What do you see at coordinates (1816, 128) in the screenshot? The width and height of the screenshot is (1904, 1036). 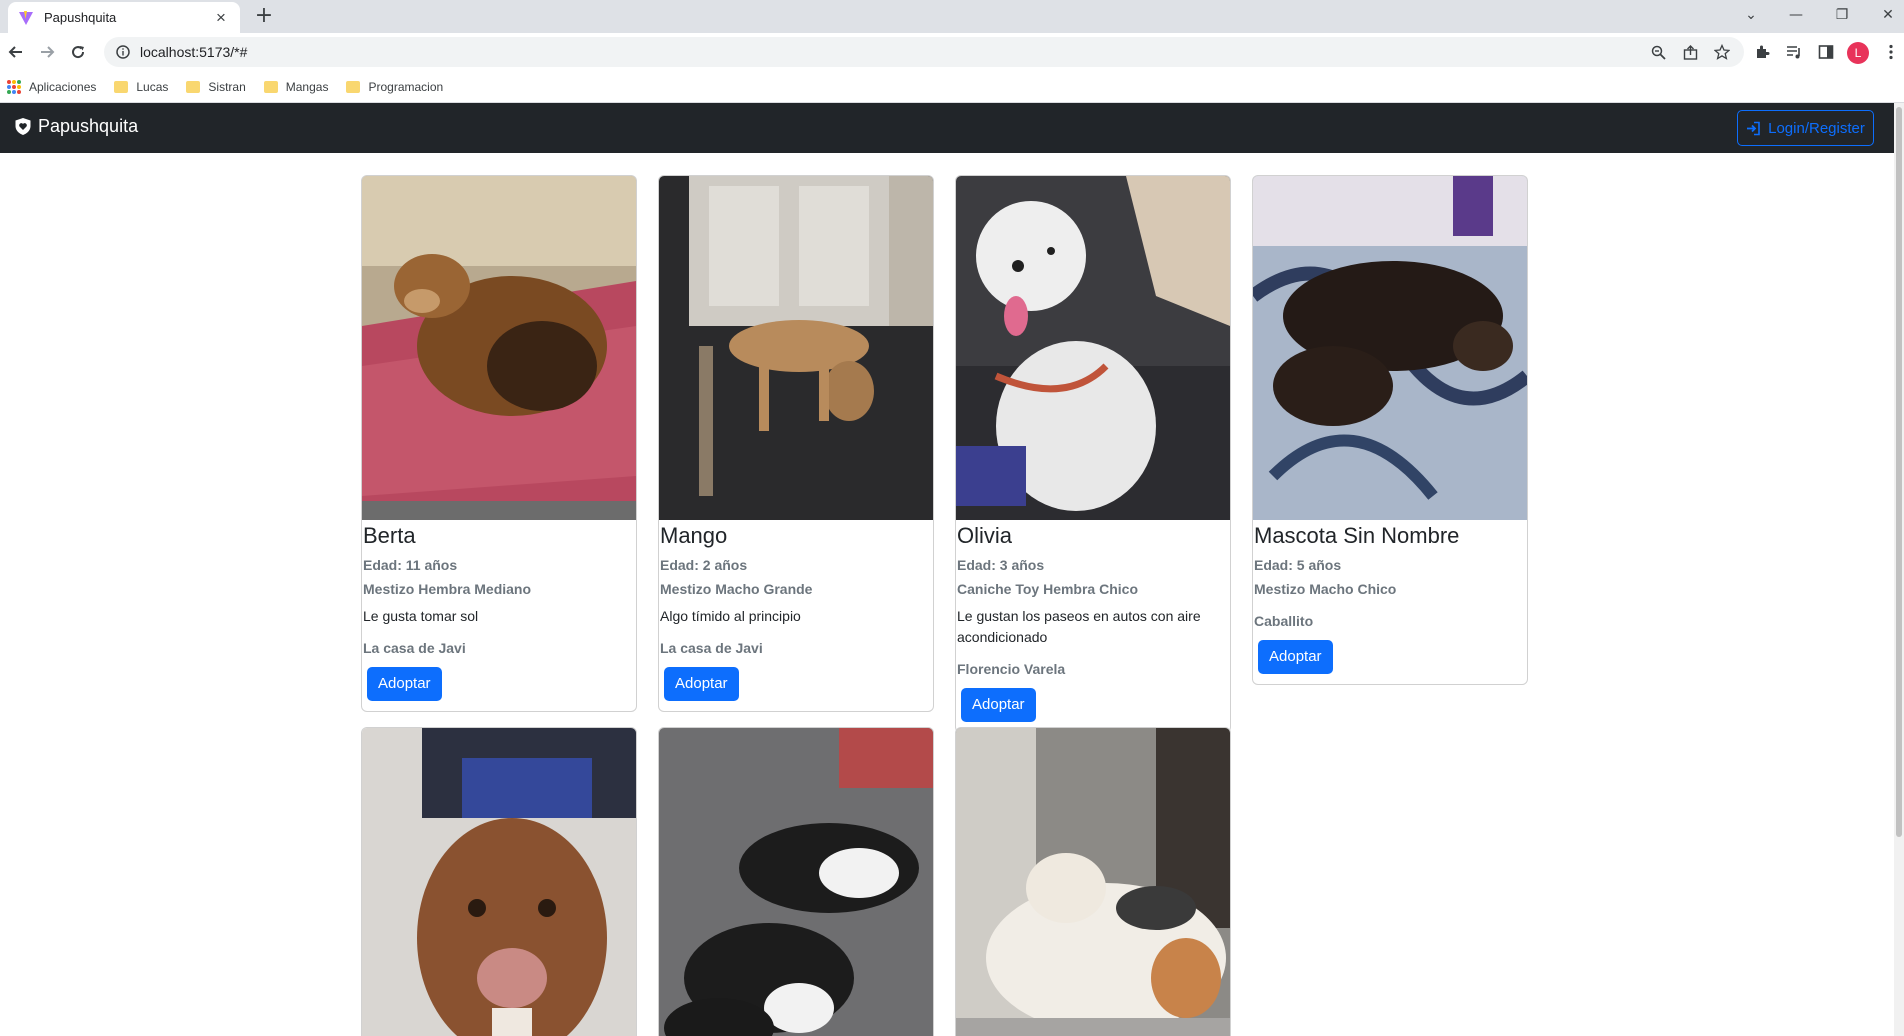 I see `login-label: Login/Register` at bounding box center [1816, 128].